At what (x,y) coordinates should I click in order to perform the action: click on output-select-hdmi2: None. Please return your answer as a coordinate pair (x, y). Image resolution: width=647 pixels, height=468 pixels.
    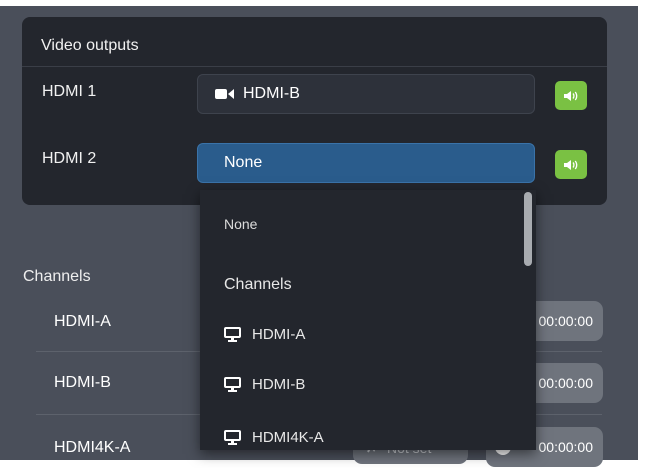
    Looking at the image, I should click on (366, 163).